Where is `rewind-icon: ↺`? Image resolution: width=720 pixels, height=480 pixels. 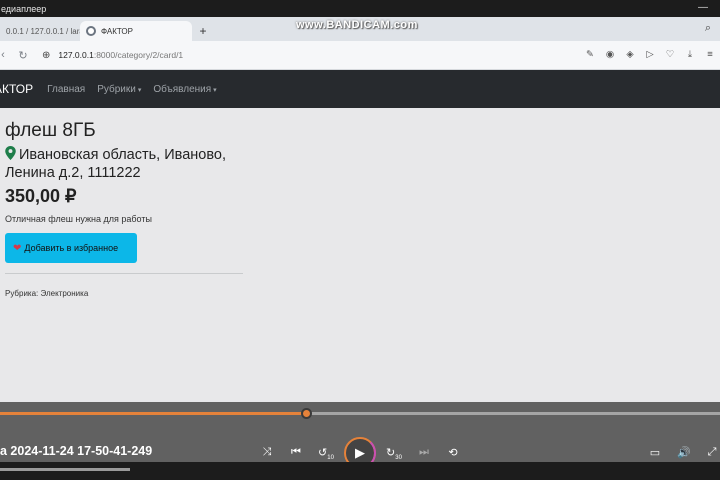 rewind-icon: ↺ is located at coordinates (323, 453).